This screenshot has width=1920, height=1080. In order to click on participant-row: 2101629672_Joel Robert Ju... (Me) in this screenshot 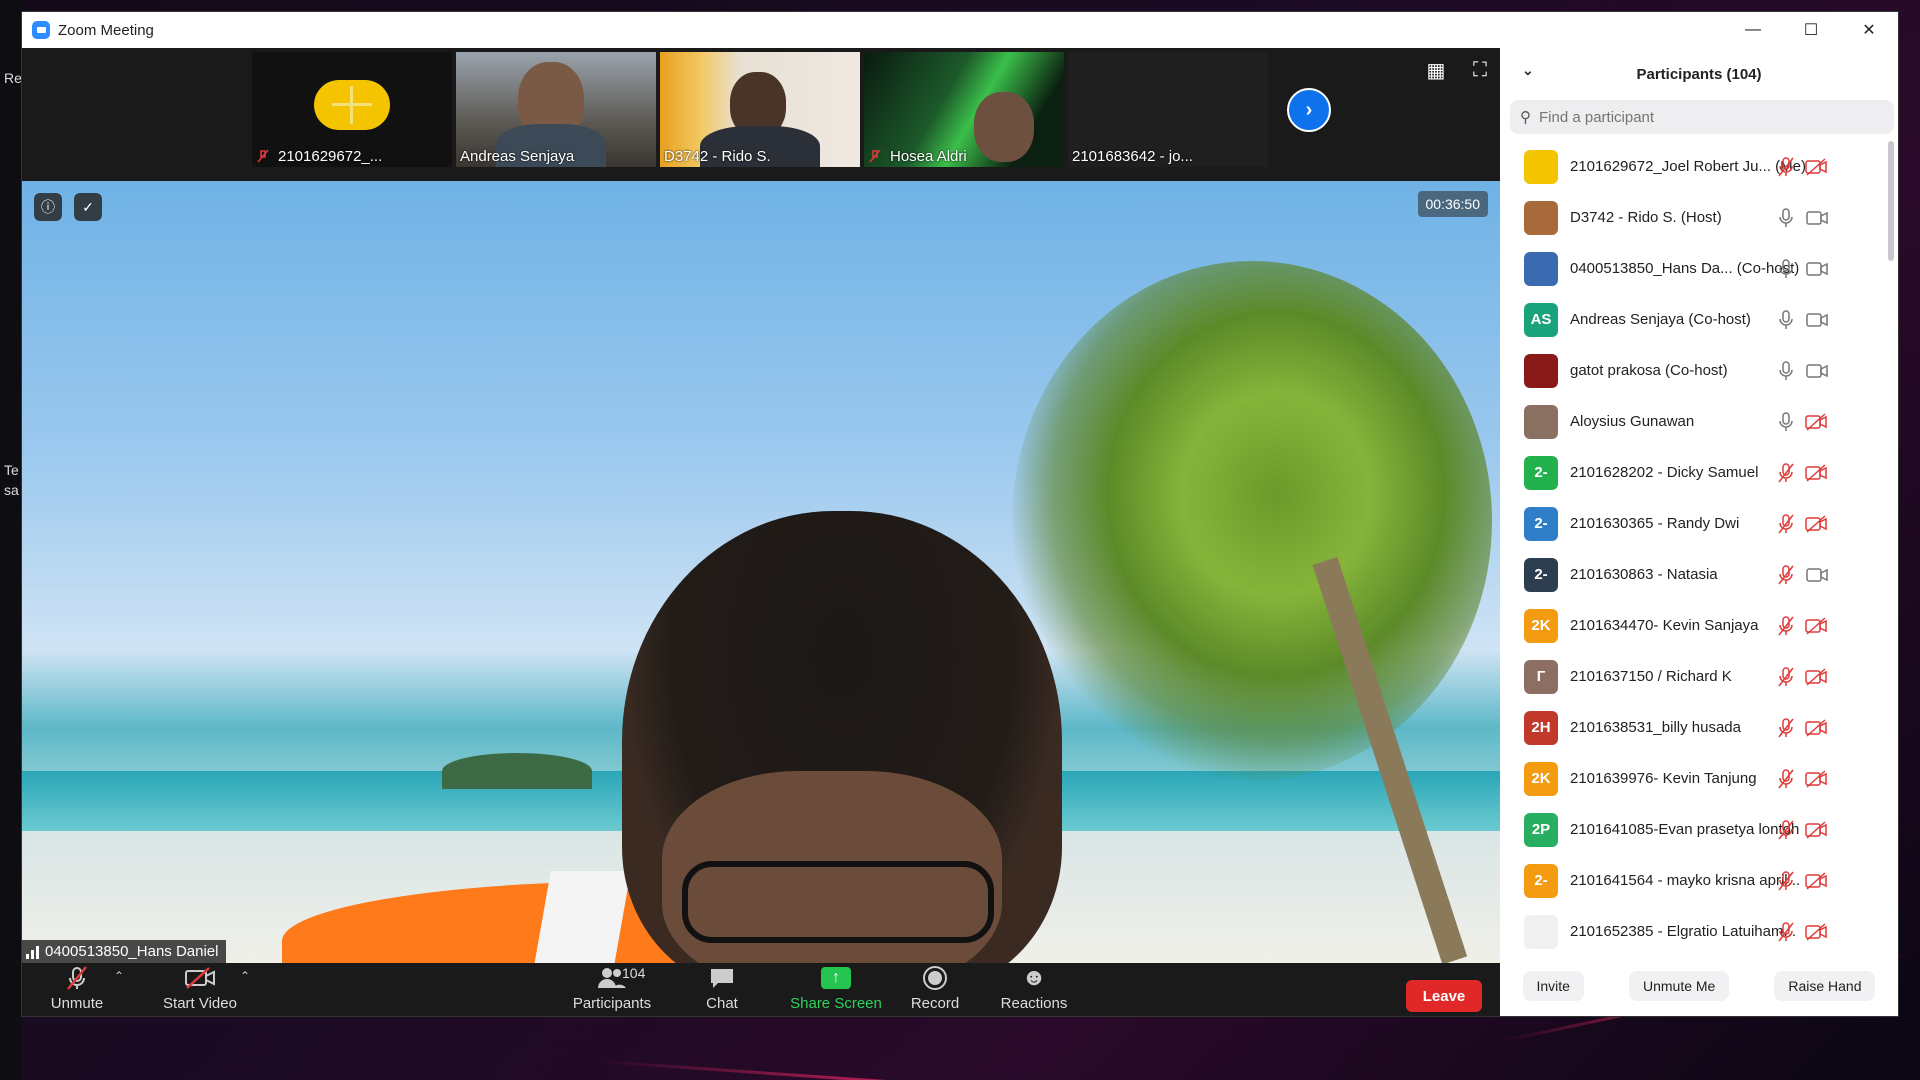, I will do `click(1694, 166)`.